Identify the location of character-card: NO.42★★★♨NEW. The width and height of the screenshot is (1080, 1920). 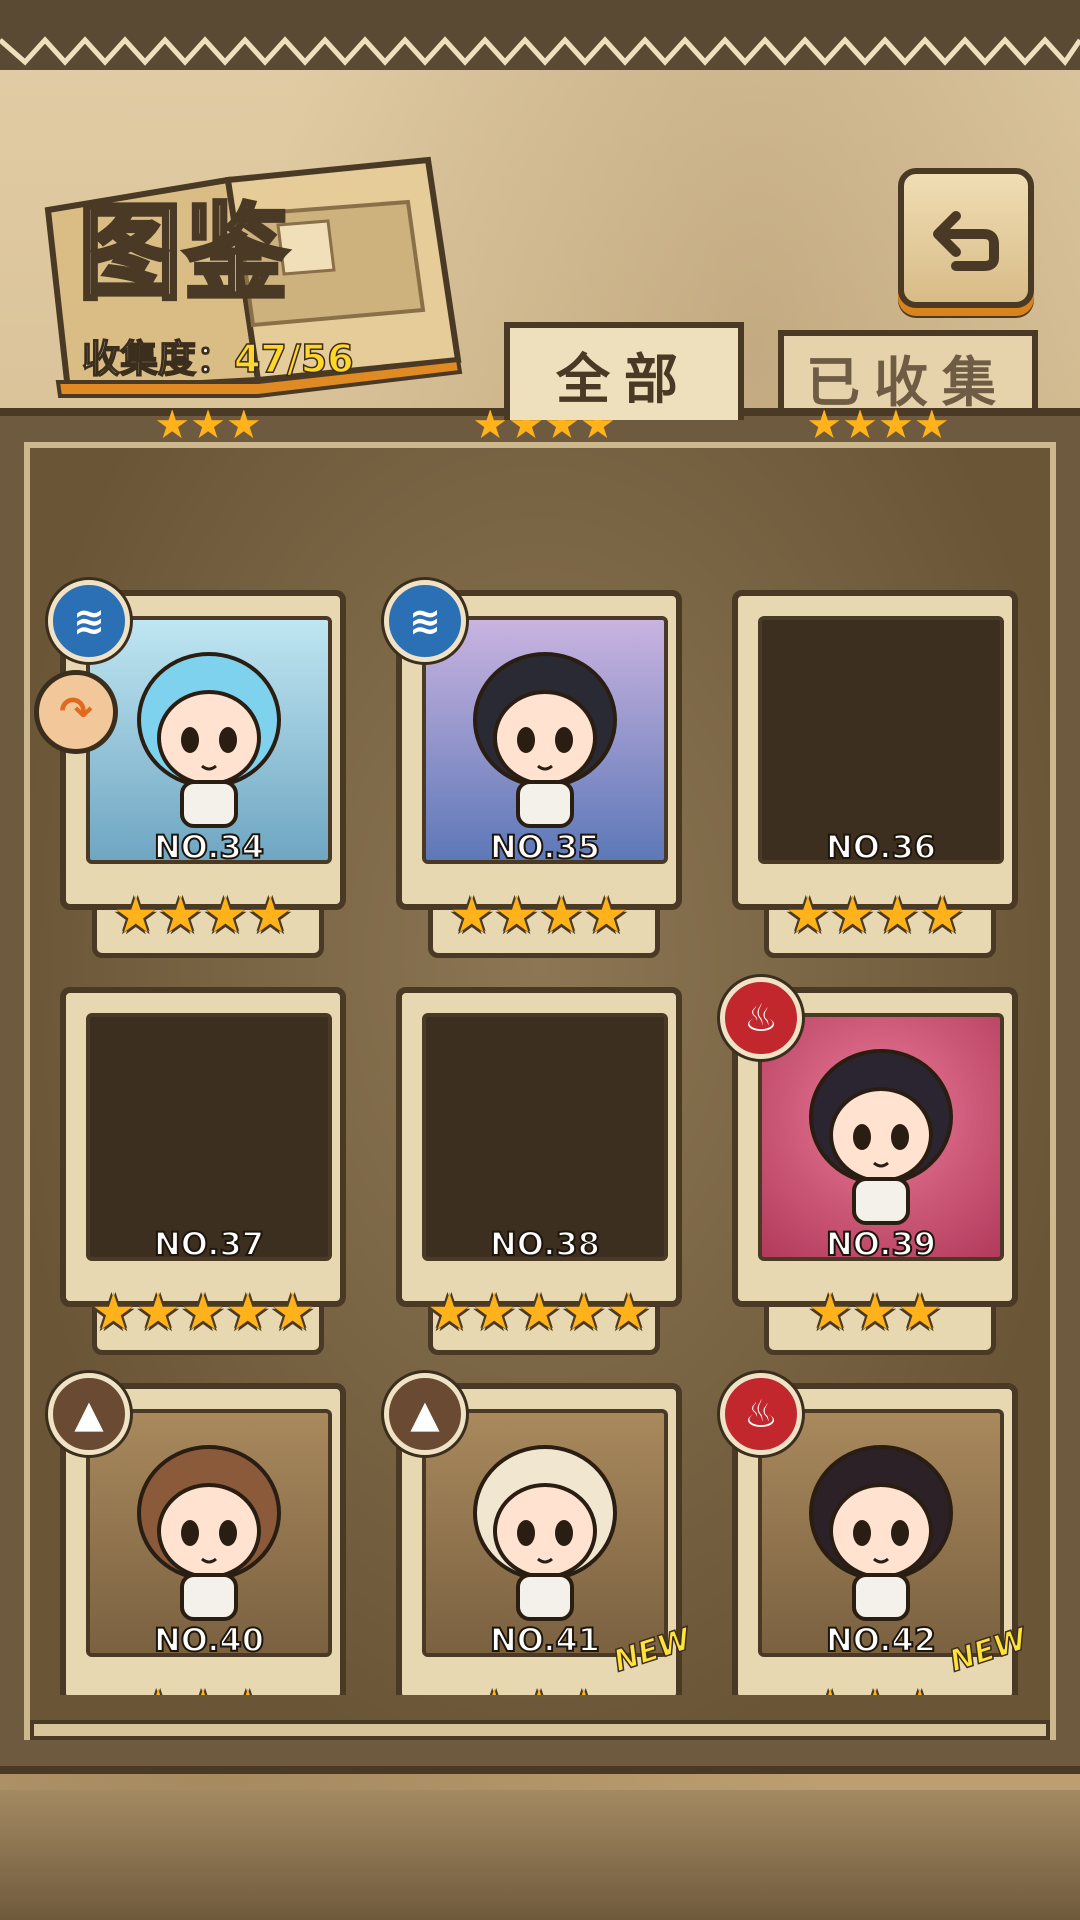
(876, 1534).